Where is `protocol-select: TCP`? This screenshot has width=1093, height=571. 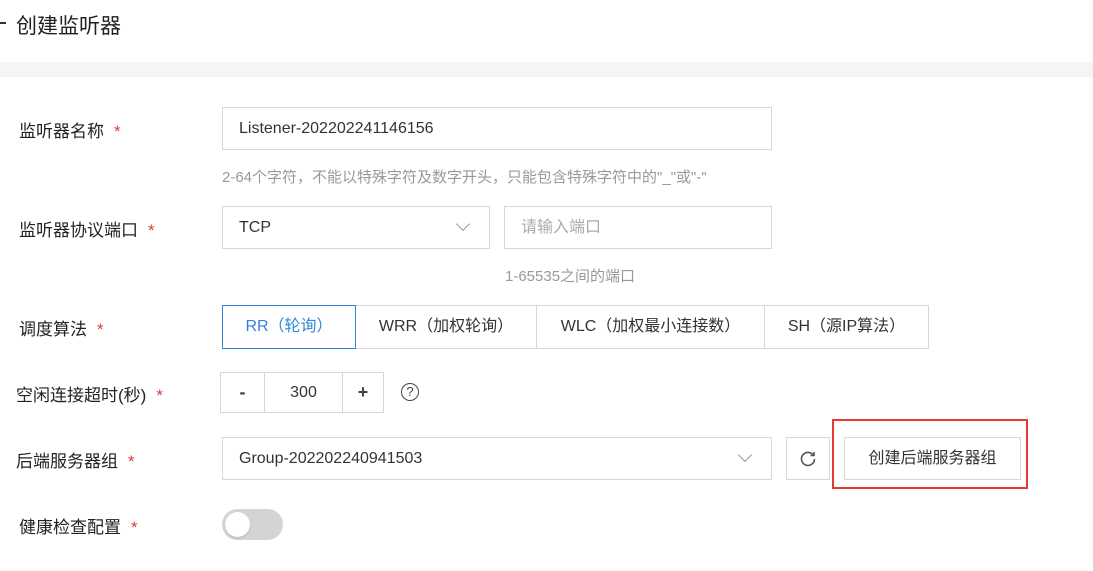 protocol-select: TCP is located at coordinates (356, 227).